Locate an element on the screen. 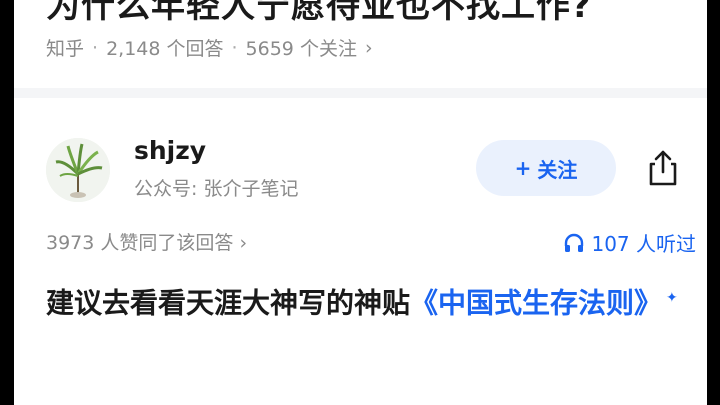 The image size is (720, 405). answer-count: 2,148 个回答 is located at coordinates (165, 49).